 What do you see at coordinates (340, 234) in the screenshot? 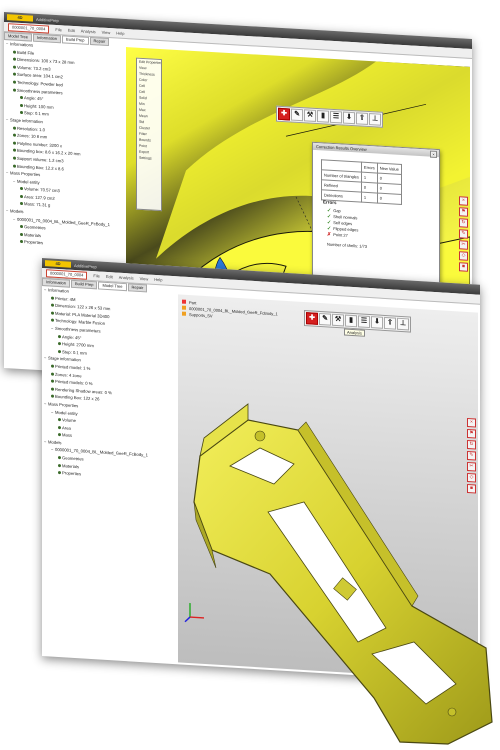
I see `check-label: Point 27` at bounding box center [340, 234].